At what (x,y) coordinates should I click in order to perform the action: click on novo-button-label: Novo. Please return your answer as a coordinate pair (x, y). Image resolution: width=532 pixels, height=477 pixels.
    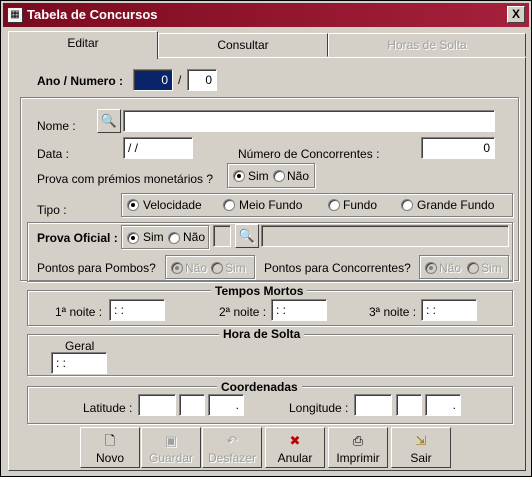
    Looking at the image, I should click on (109, 458).